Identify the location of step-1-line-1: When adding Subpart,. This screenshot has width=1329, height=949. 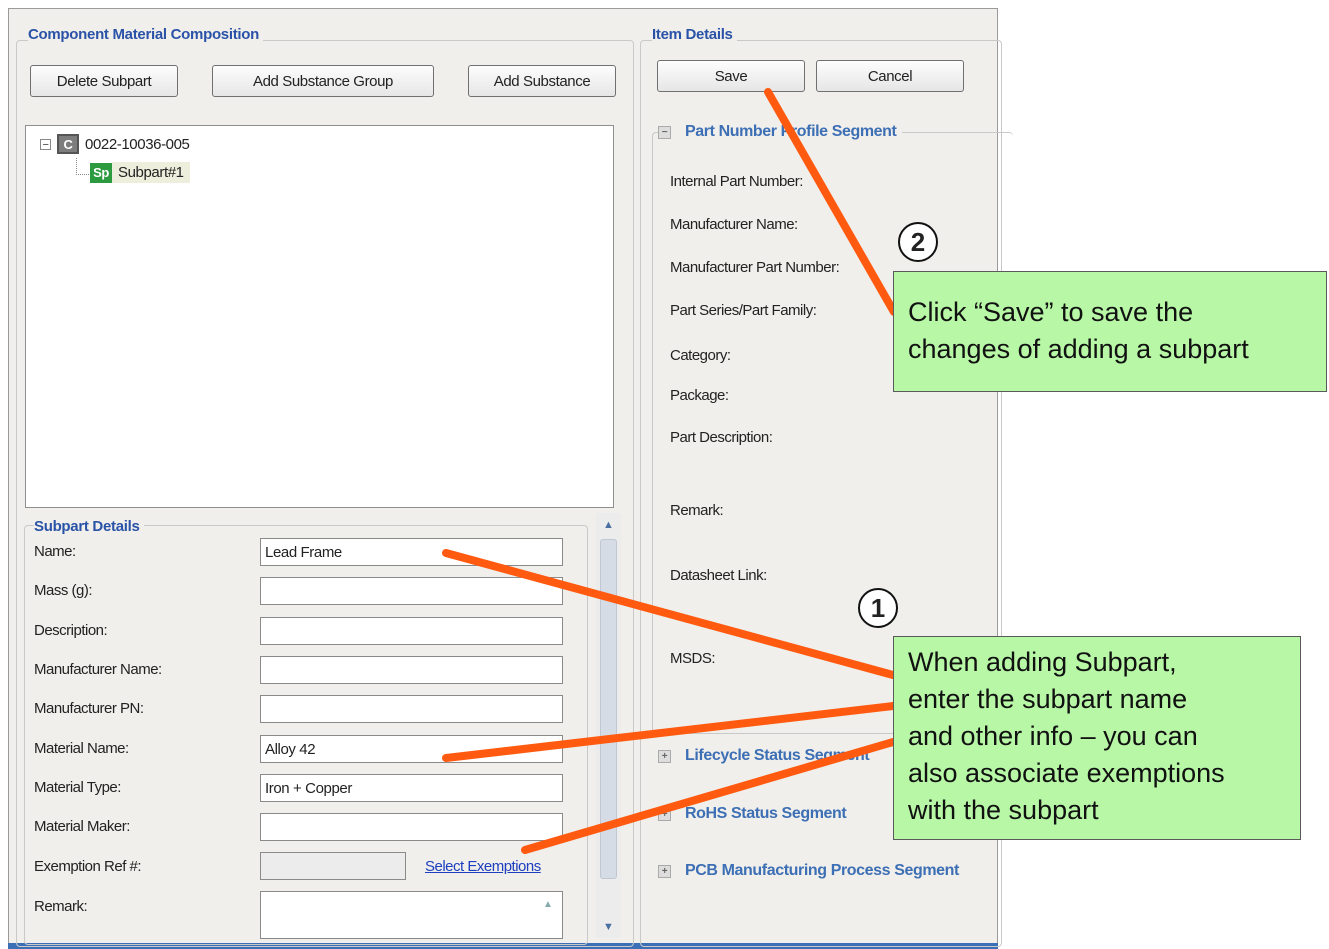
(1042, 662).